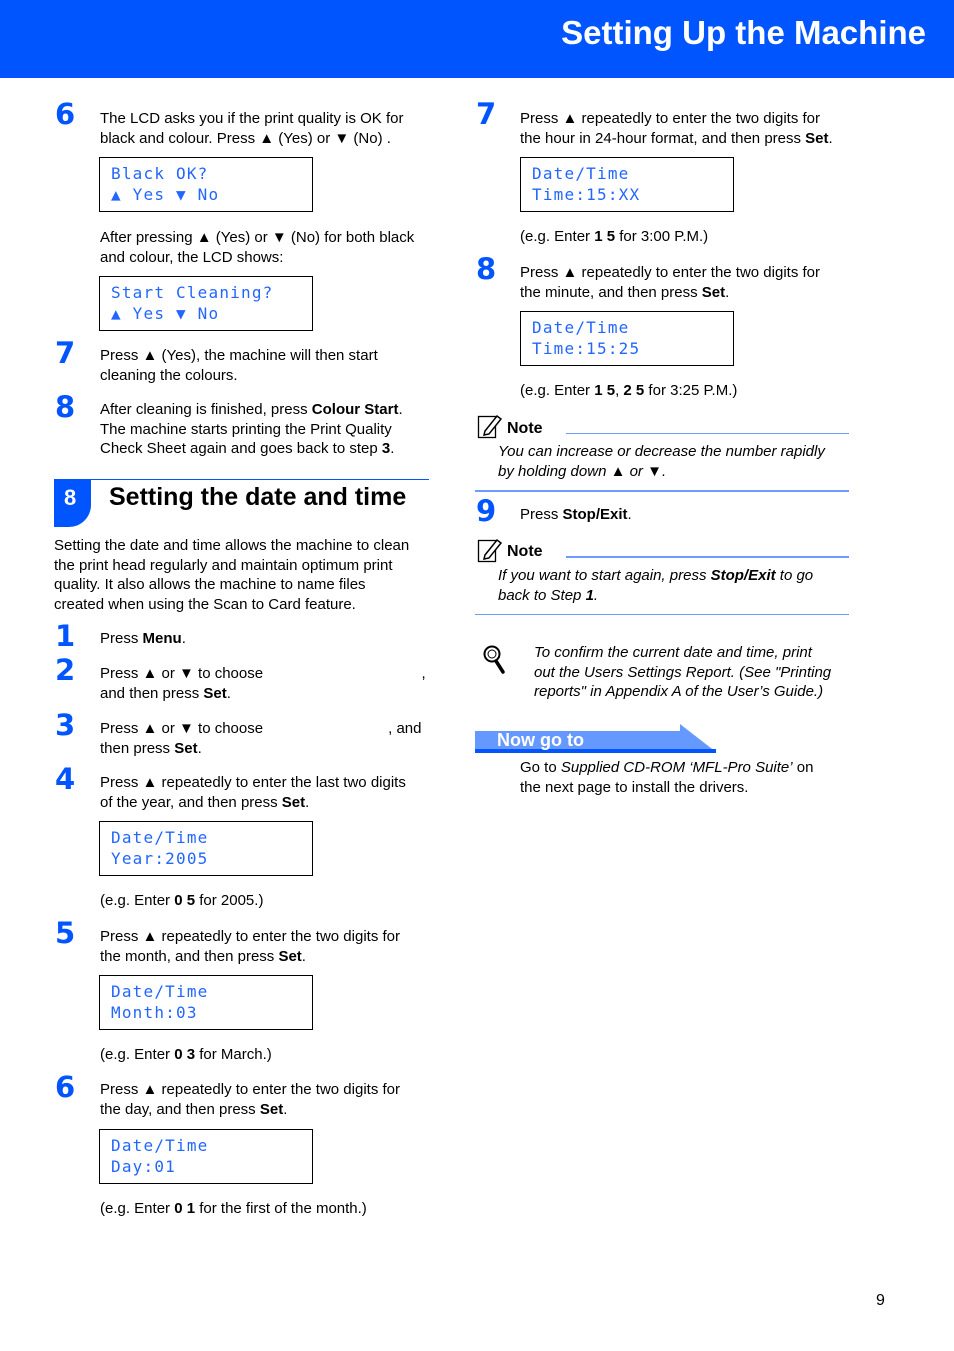 This screenshot has height=1351, width=954. Describe the element at coordinates (206, 1156) in the screenshot. I see `lcd-display: Date/Time Day:01` at that location.